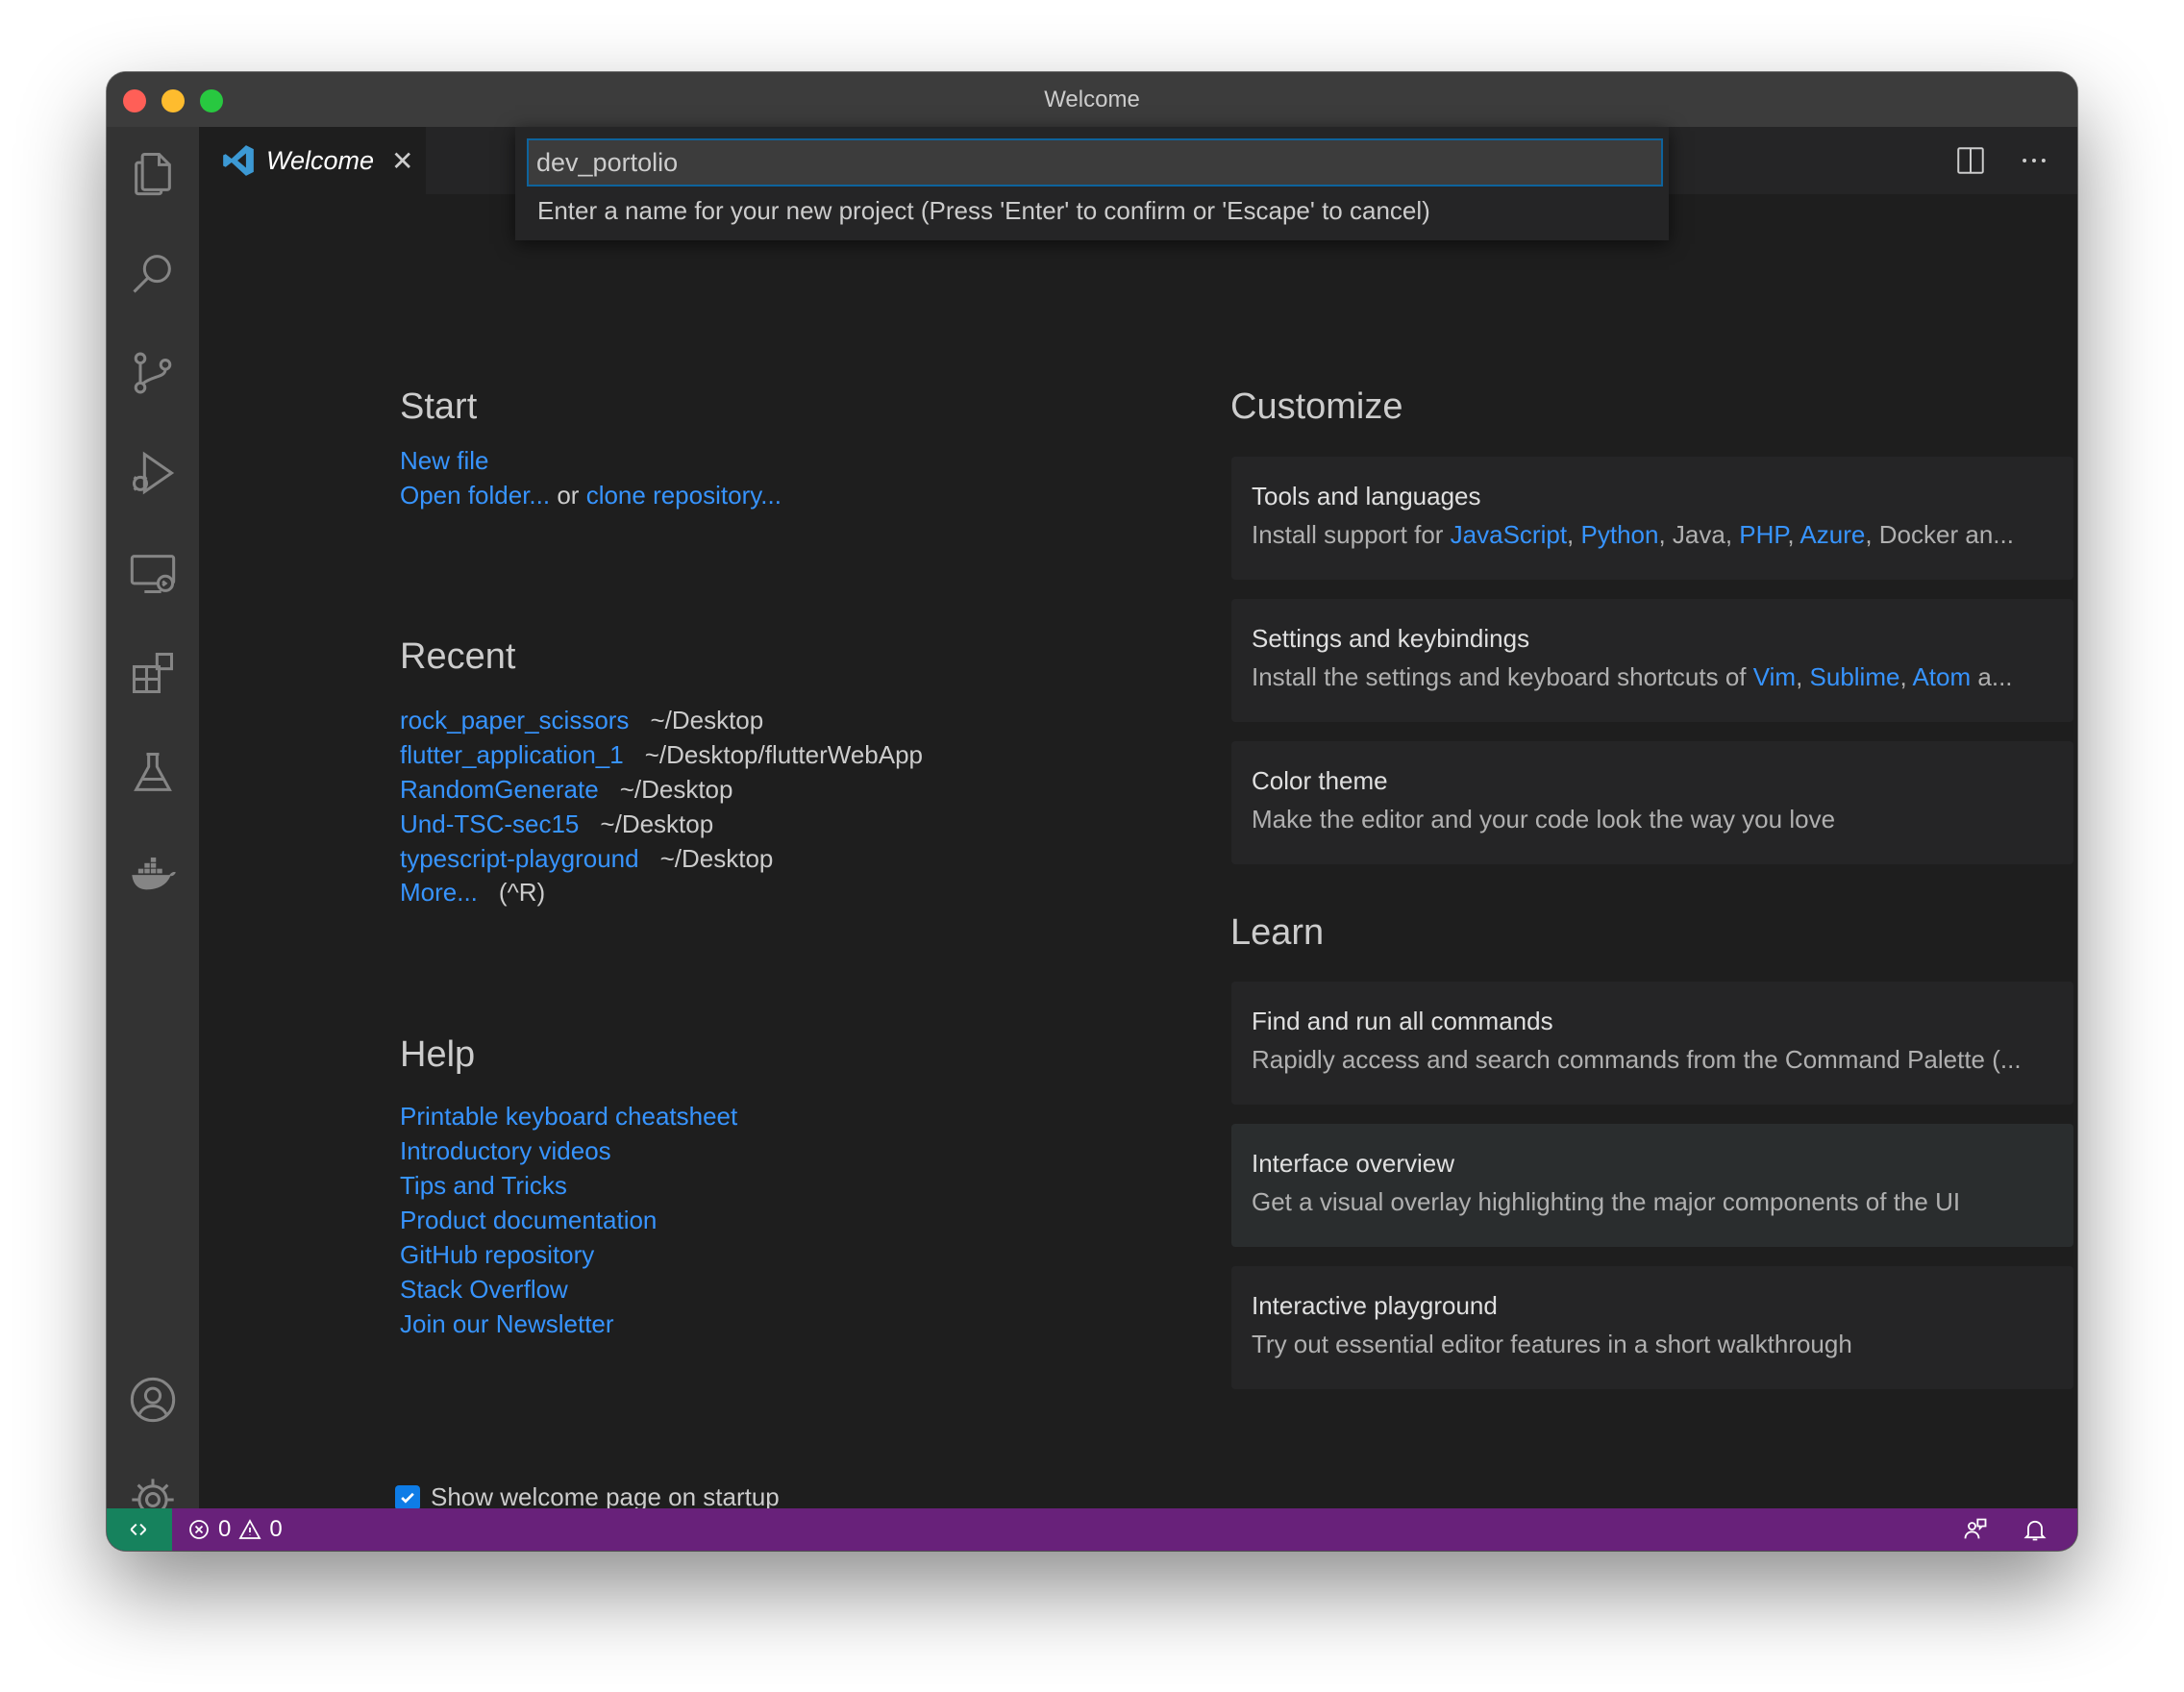  Describe the element at coordinates (507, 1324) in the screenshot. I see `help-link: Join our Newsletter` at that location.